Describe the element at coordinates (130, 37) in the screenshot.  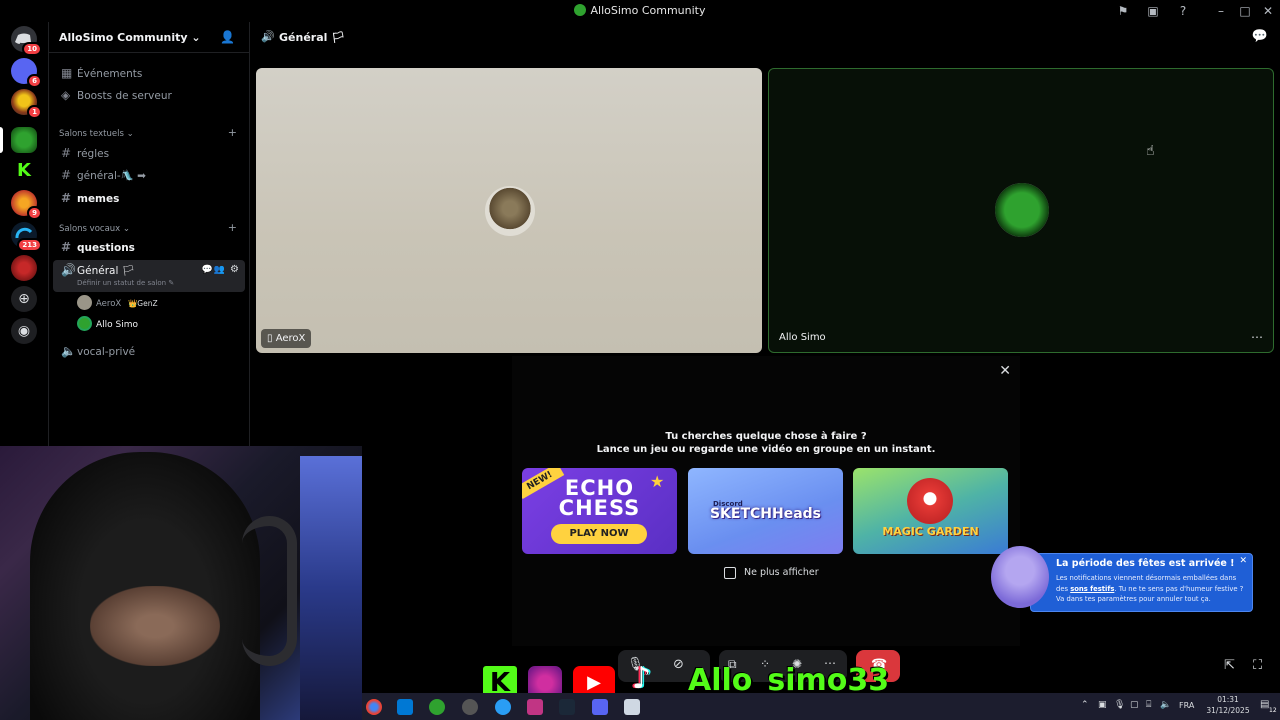
I see `server-name-button: AlloSimo Community ⌄` at that location.